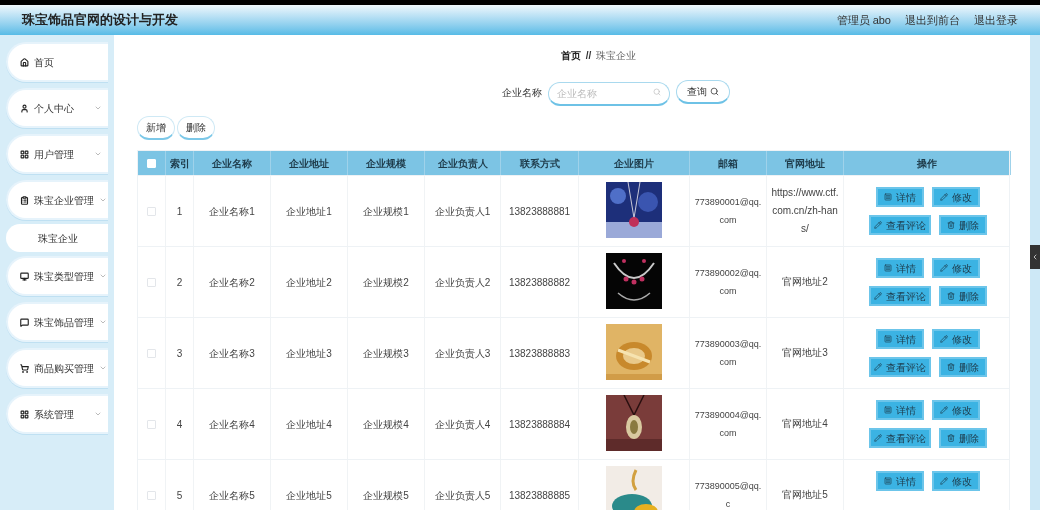  What do you see at coordinates (539, 353) in the screenshot?
I see `table-cell-text: 13823888883` at bounding box center [539, 353].